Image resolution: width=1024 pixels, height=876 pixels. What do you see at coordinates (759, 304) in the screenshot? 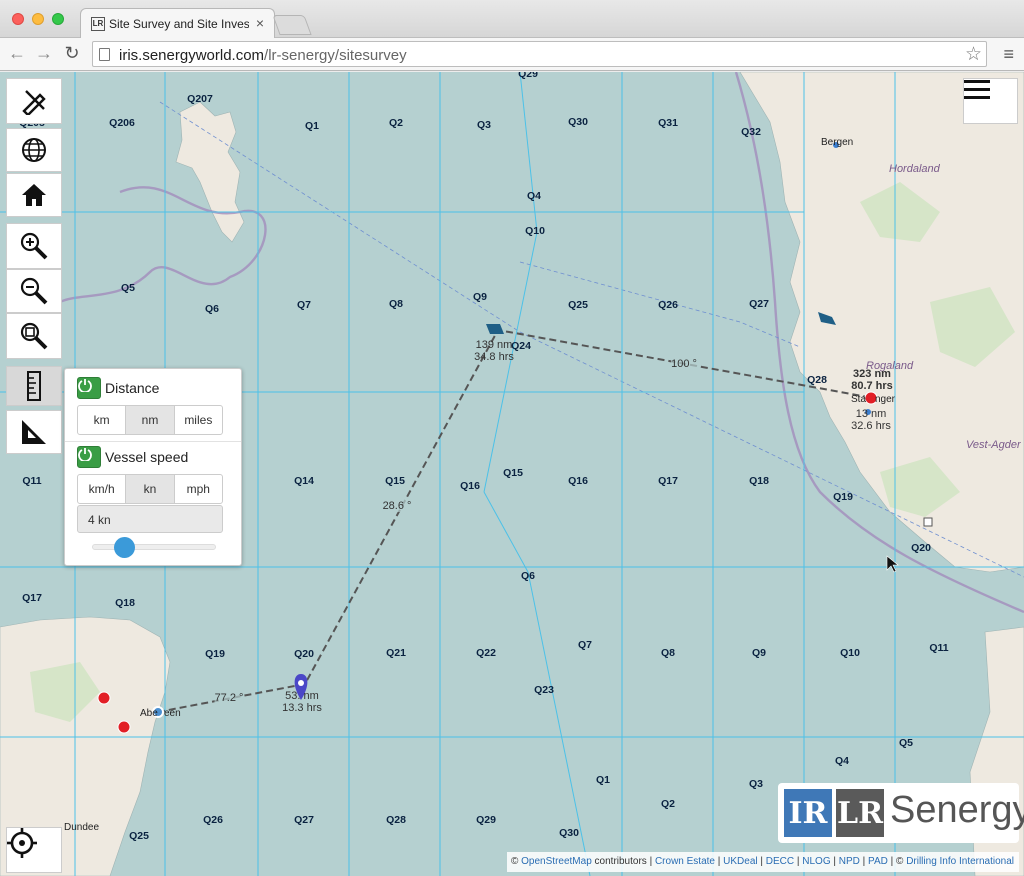
I see `quadrant-label: Q27` at bounding box center [759, 304].